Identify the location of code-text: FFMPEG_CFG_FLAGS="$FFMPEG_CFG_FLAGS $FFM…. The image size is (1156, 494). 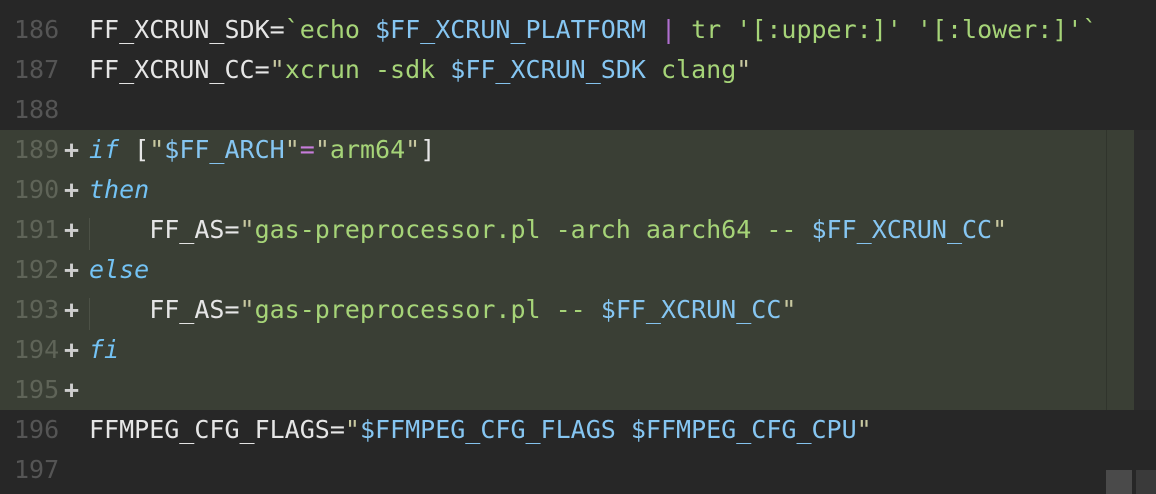
(480, 430).